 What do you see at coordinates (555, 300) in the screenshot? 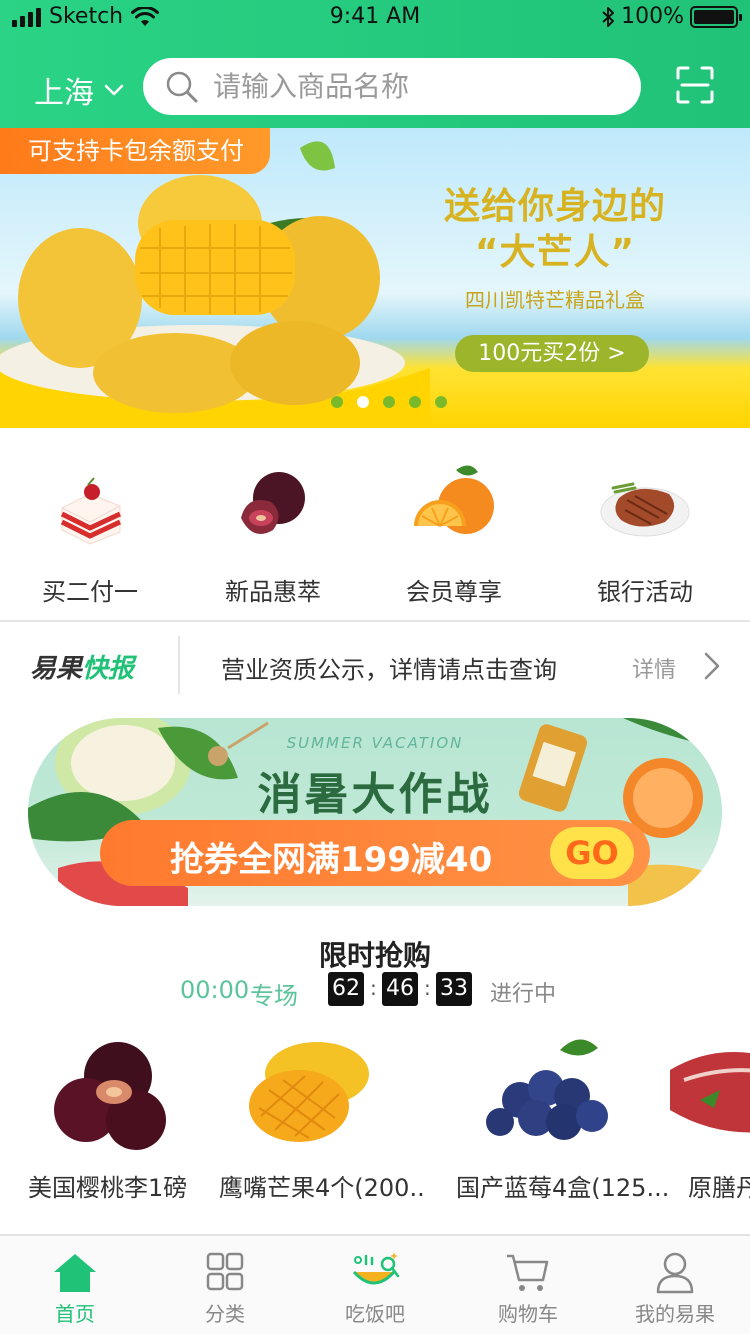
I see `hero-subtitle: 四川凯特芒精品礼盒` at bounding box center [555, 300].